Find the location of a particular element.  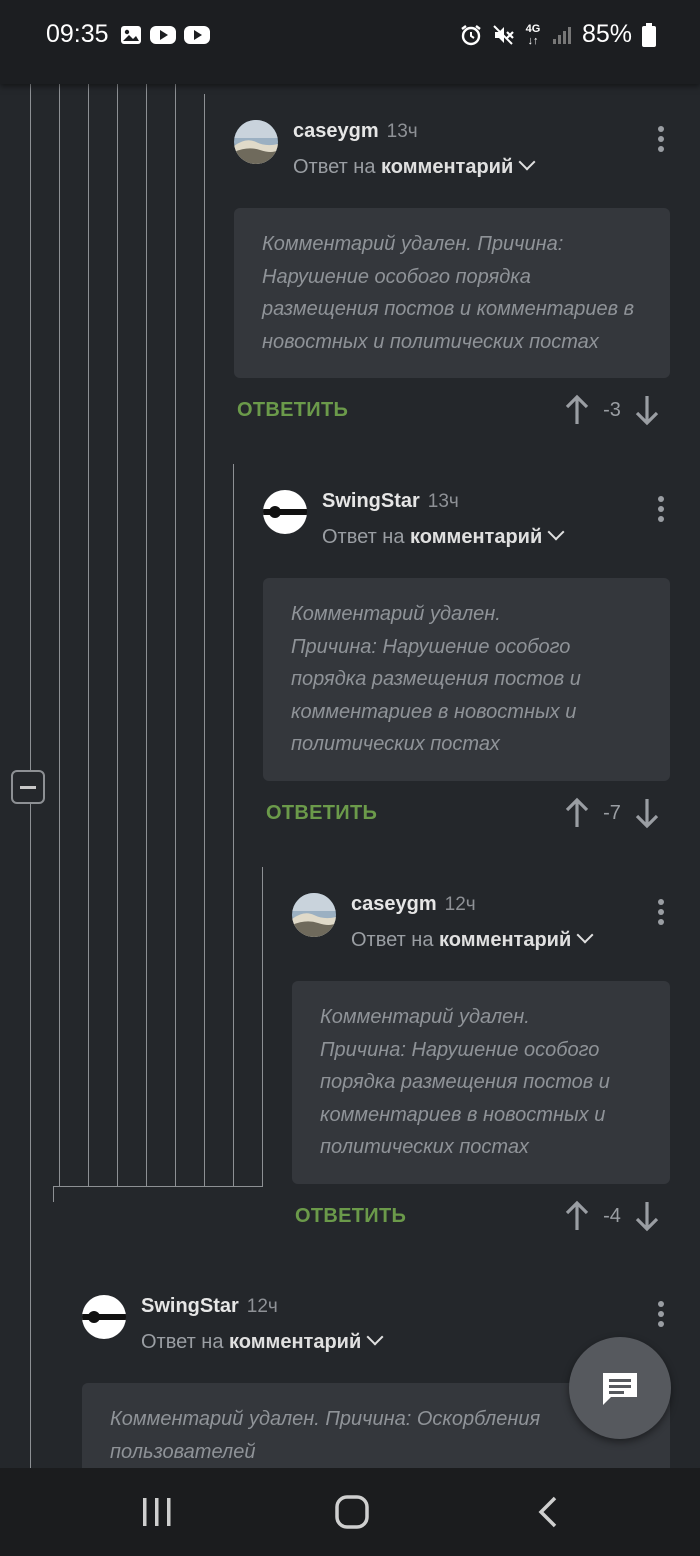

network-label: 4G is located at coordinates (533, 28).